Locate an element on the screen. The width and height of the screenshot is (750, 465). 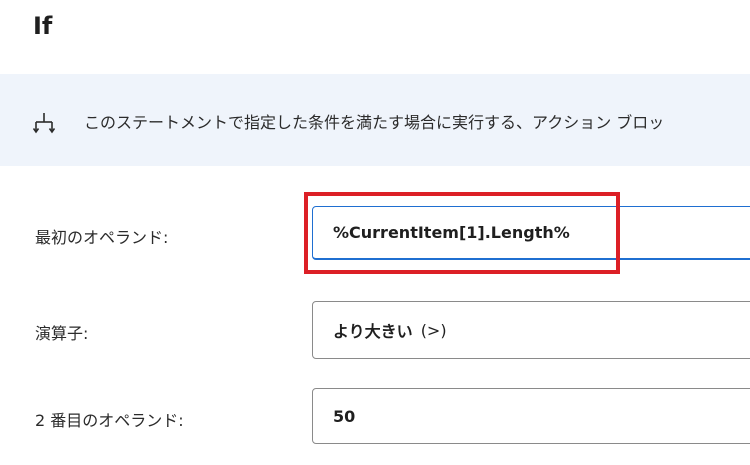
split-branch-icon is located at coordinates (44, 123).